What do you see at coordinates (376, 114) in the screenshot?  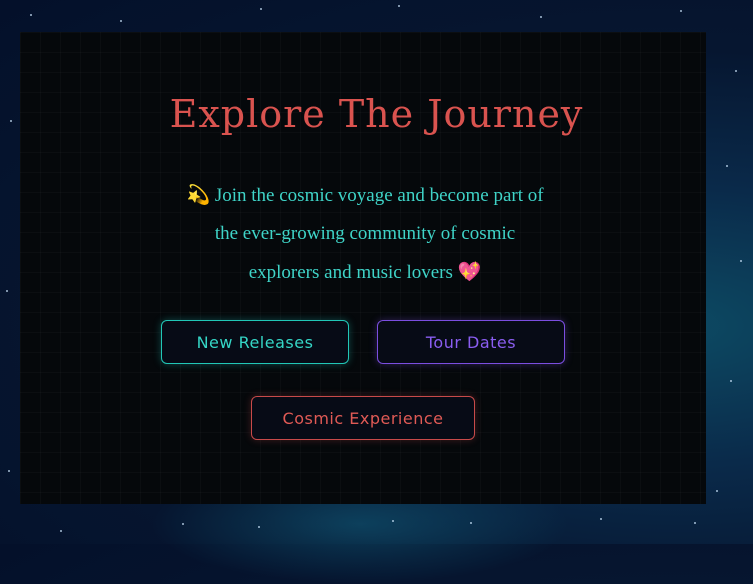 I see `page-title: Explore The Journey` at bounding box center [376, 114].